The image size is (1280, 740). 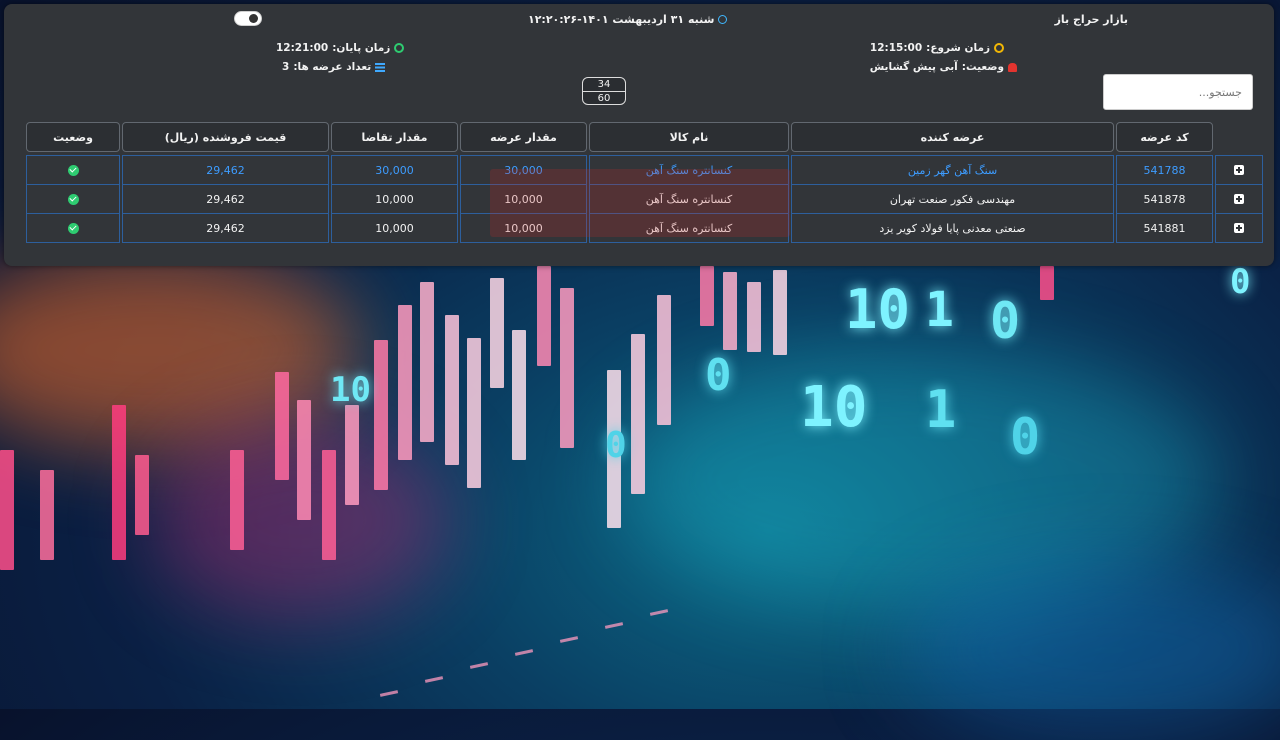 What do you see at coordinates (621, 19) in the screenshot?
I see `datetime-text: شنبه ۳۱ اردیبهشت ۱۴۰۱-۱۲:۲۰:۲۶` at bounding box center [621, 19].